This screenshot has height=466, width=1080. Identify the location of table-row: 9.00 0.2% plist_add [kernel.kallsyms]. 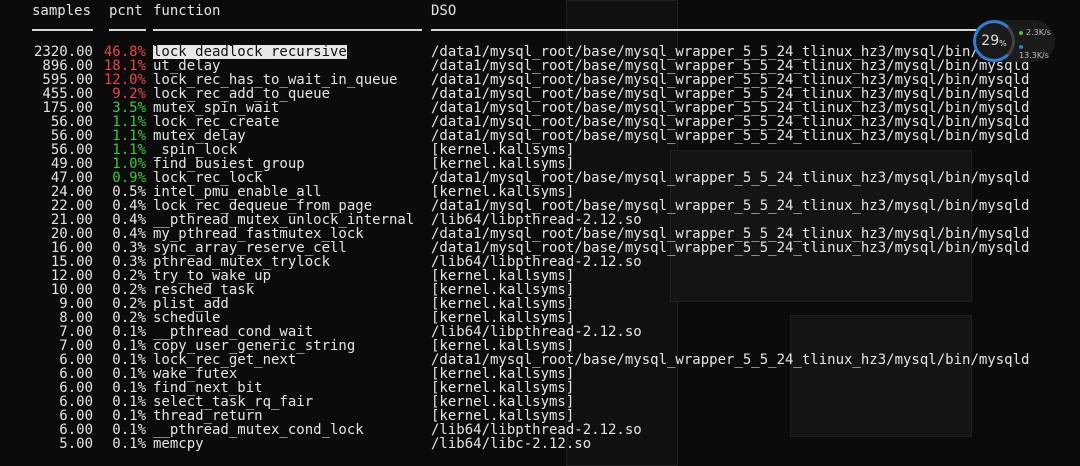
(540, 304).